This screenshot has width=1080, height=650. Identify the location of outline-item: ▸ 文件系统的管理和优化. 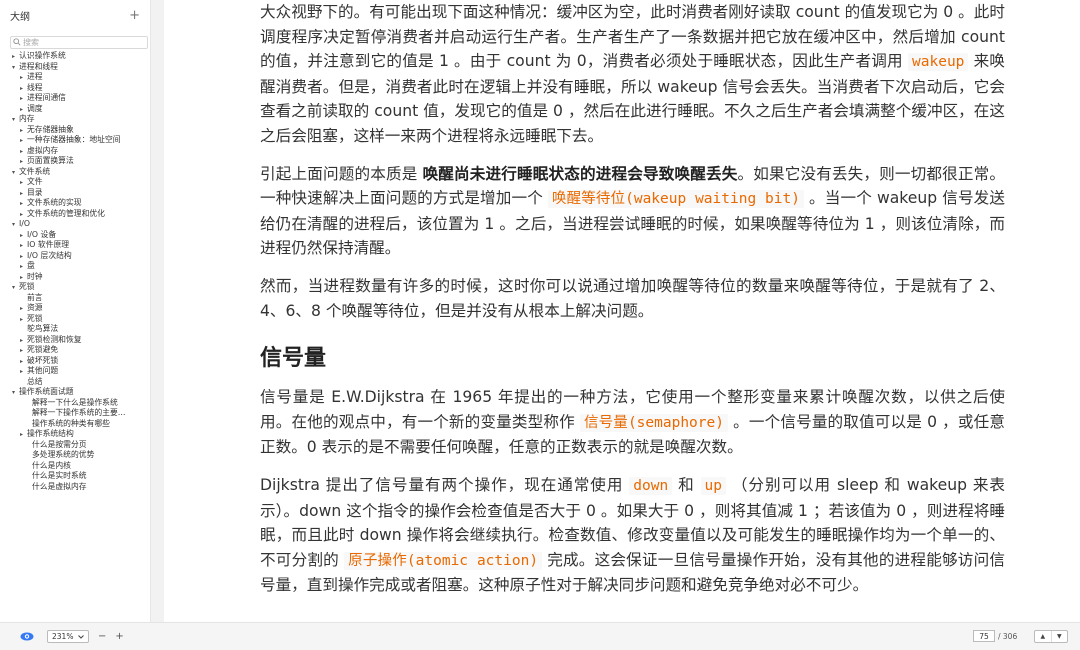
(81, 214).